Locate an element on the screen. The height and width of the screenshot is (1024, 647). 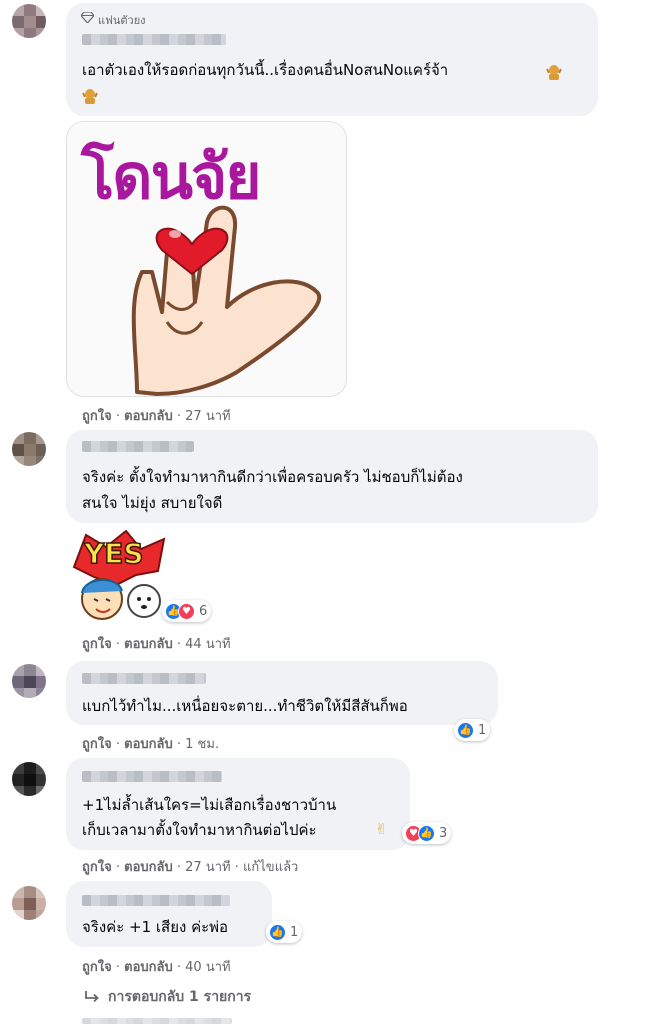
sticker-text: YES is located at coordinates (113, 553).